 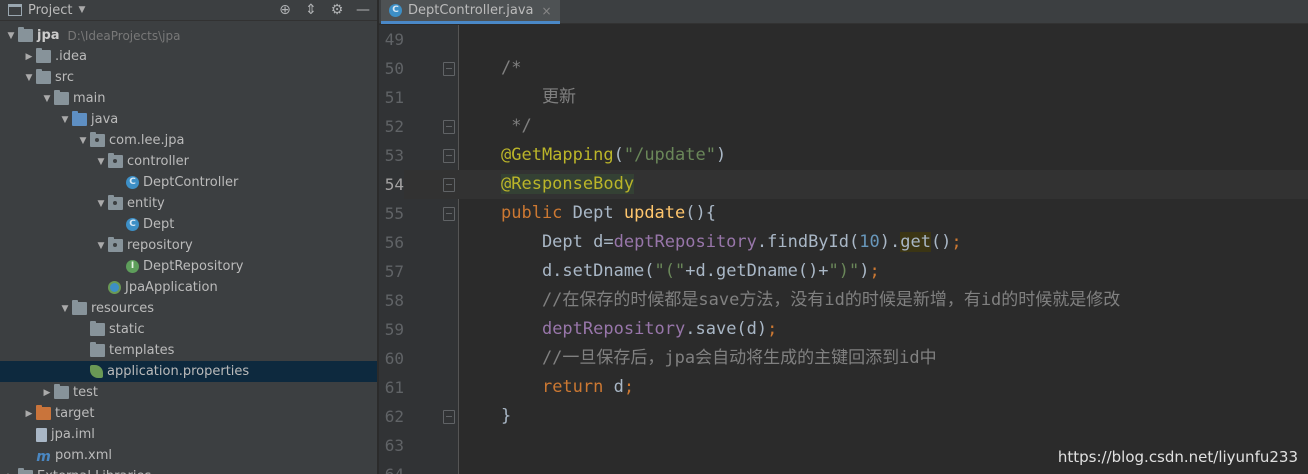 I want to click on tree-item-label: jpa, so click(x=48, y=35).